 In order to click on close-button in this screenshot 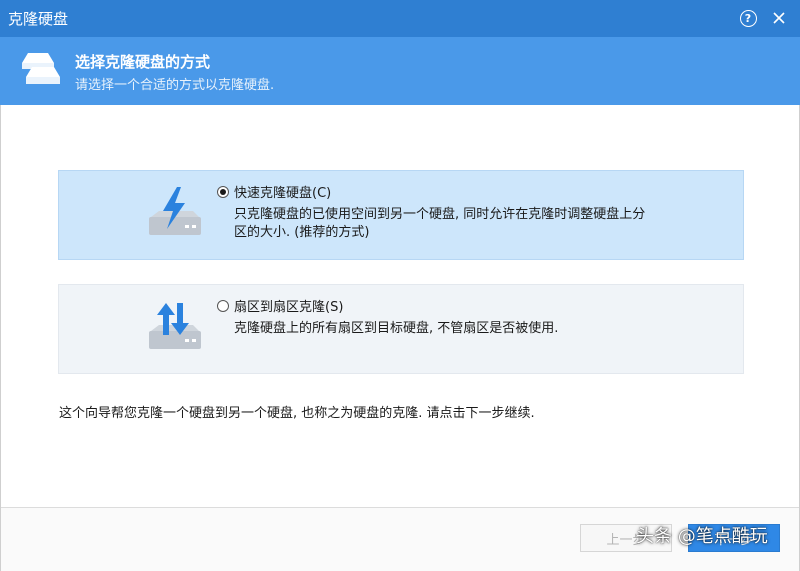, I will do `click(779, 18)`.